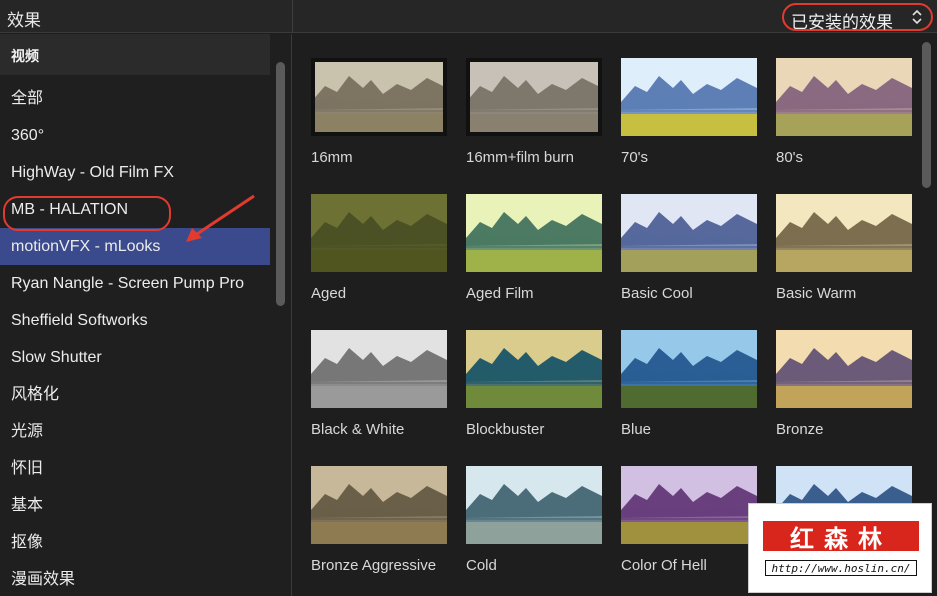  Describe the element at coordinates (135, 505) in the screenshot. I see `sidebar-item: 基本` at that location.